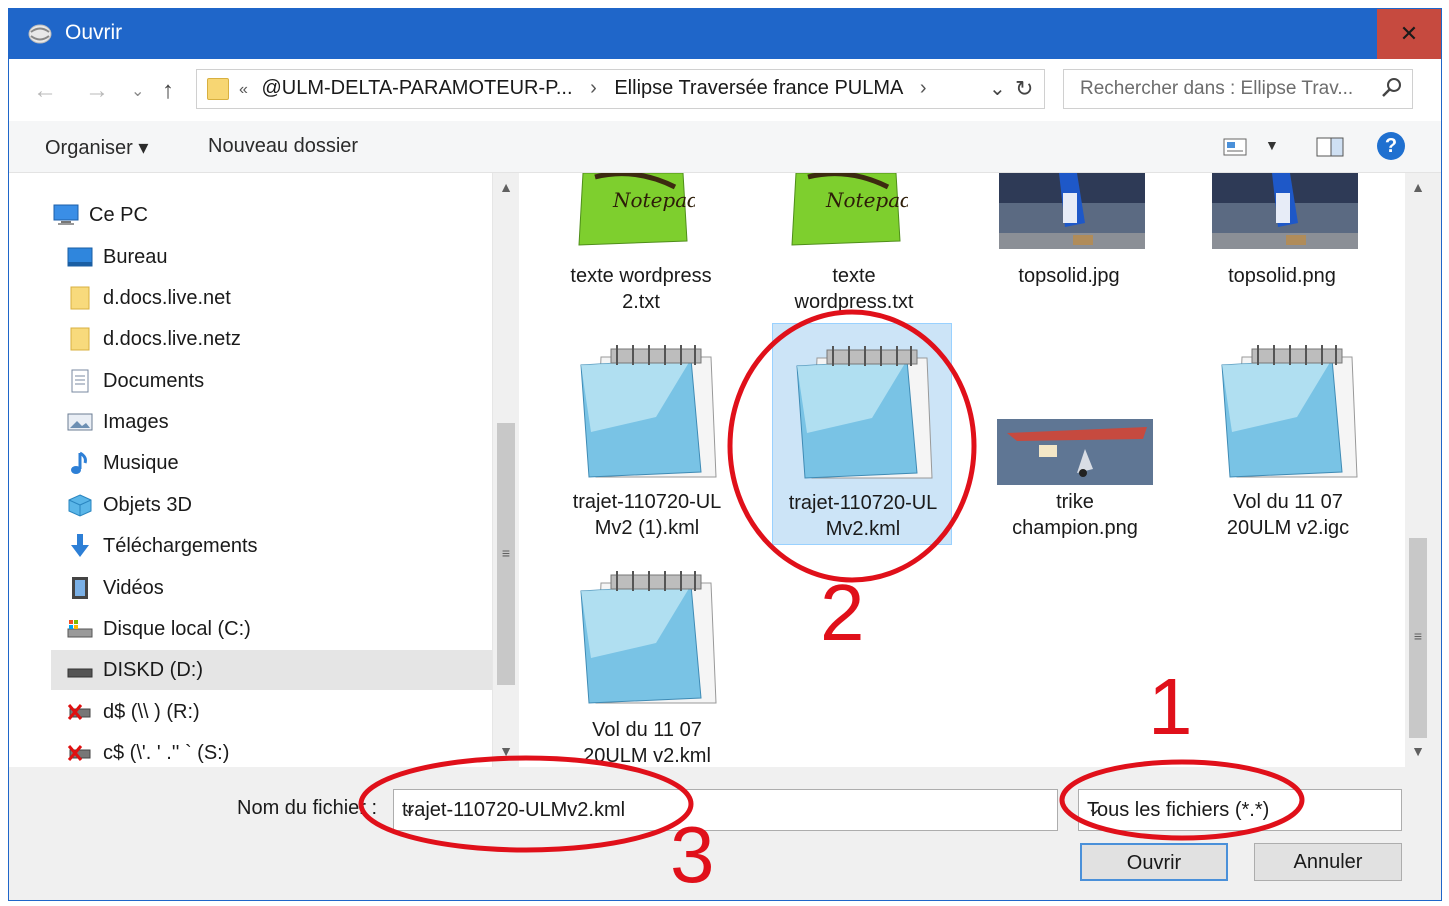 The width and height of the screenshot is (1449, 906). What do you see at coordinates (647, 528) in the screenshot?
I see `file-name-line2: Mv2 (1).kml` at bounding box center [647, 528].